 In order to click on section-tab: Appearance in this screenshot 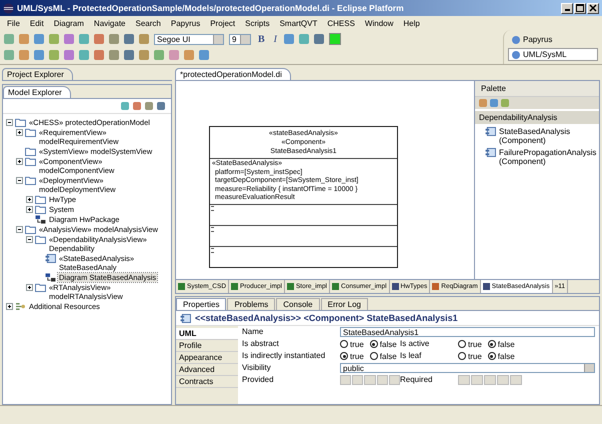, I will do `click(207, 358)`.